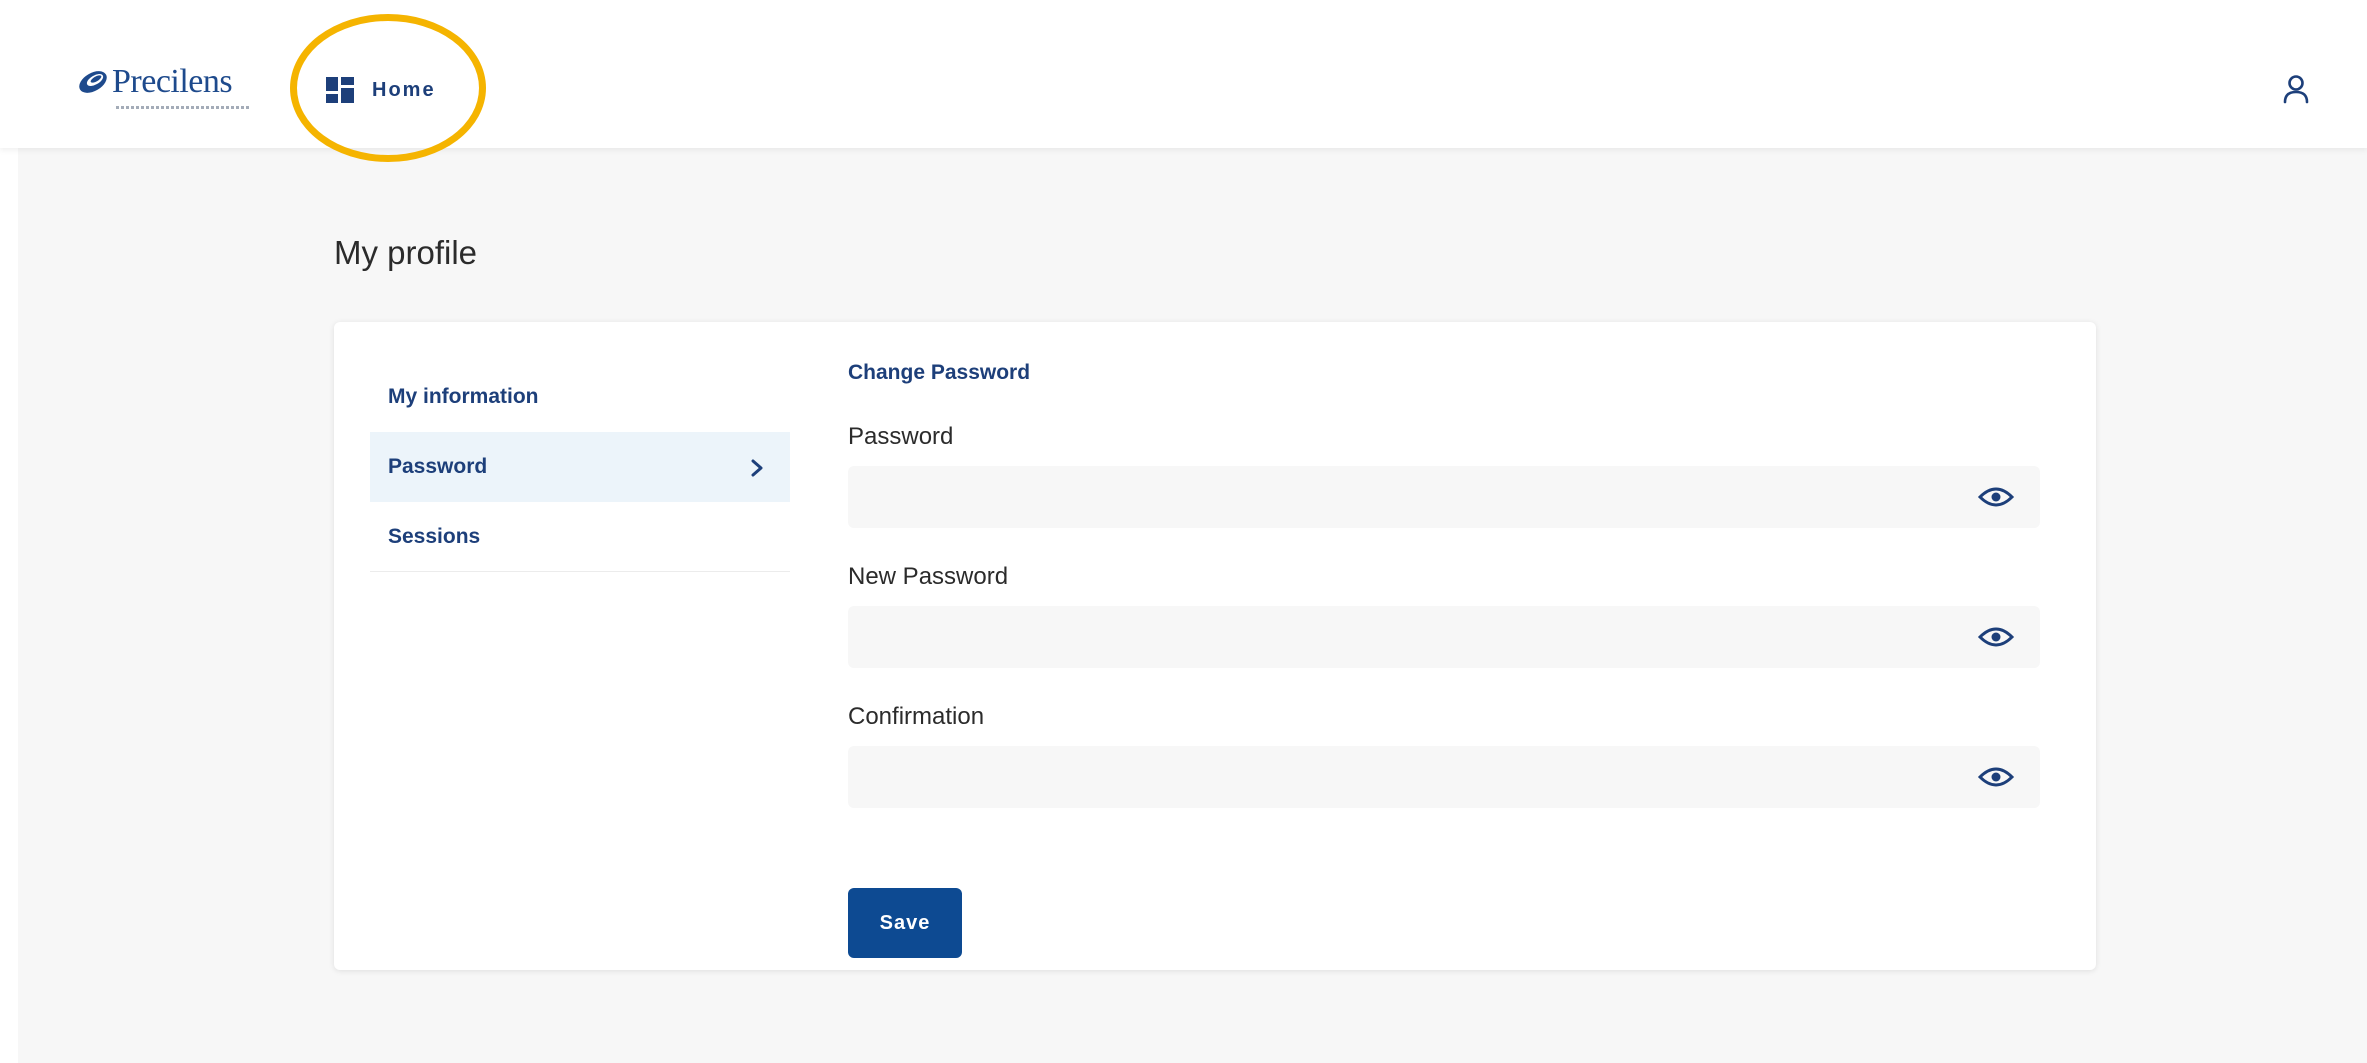  Describe the element at coordinates (463, 396) in the screenshot. I see `menu-item-label: My information` at that location.